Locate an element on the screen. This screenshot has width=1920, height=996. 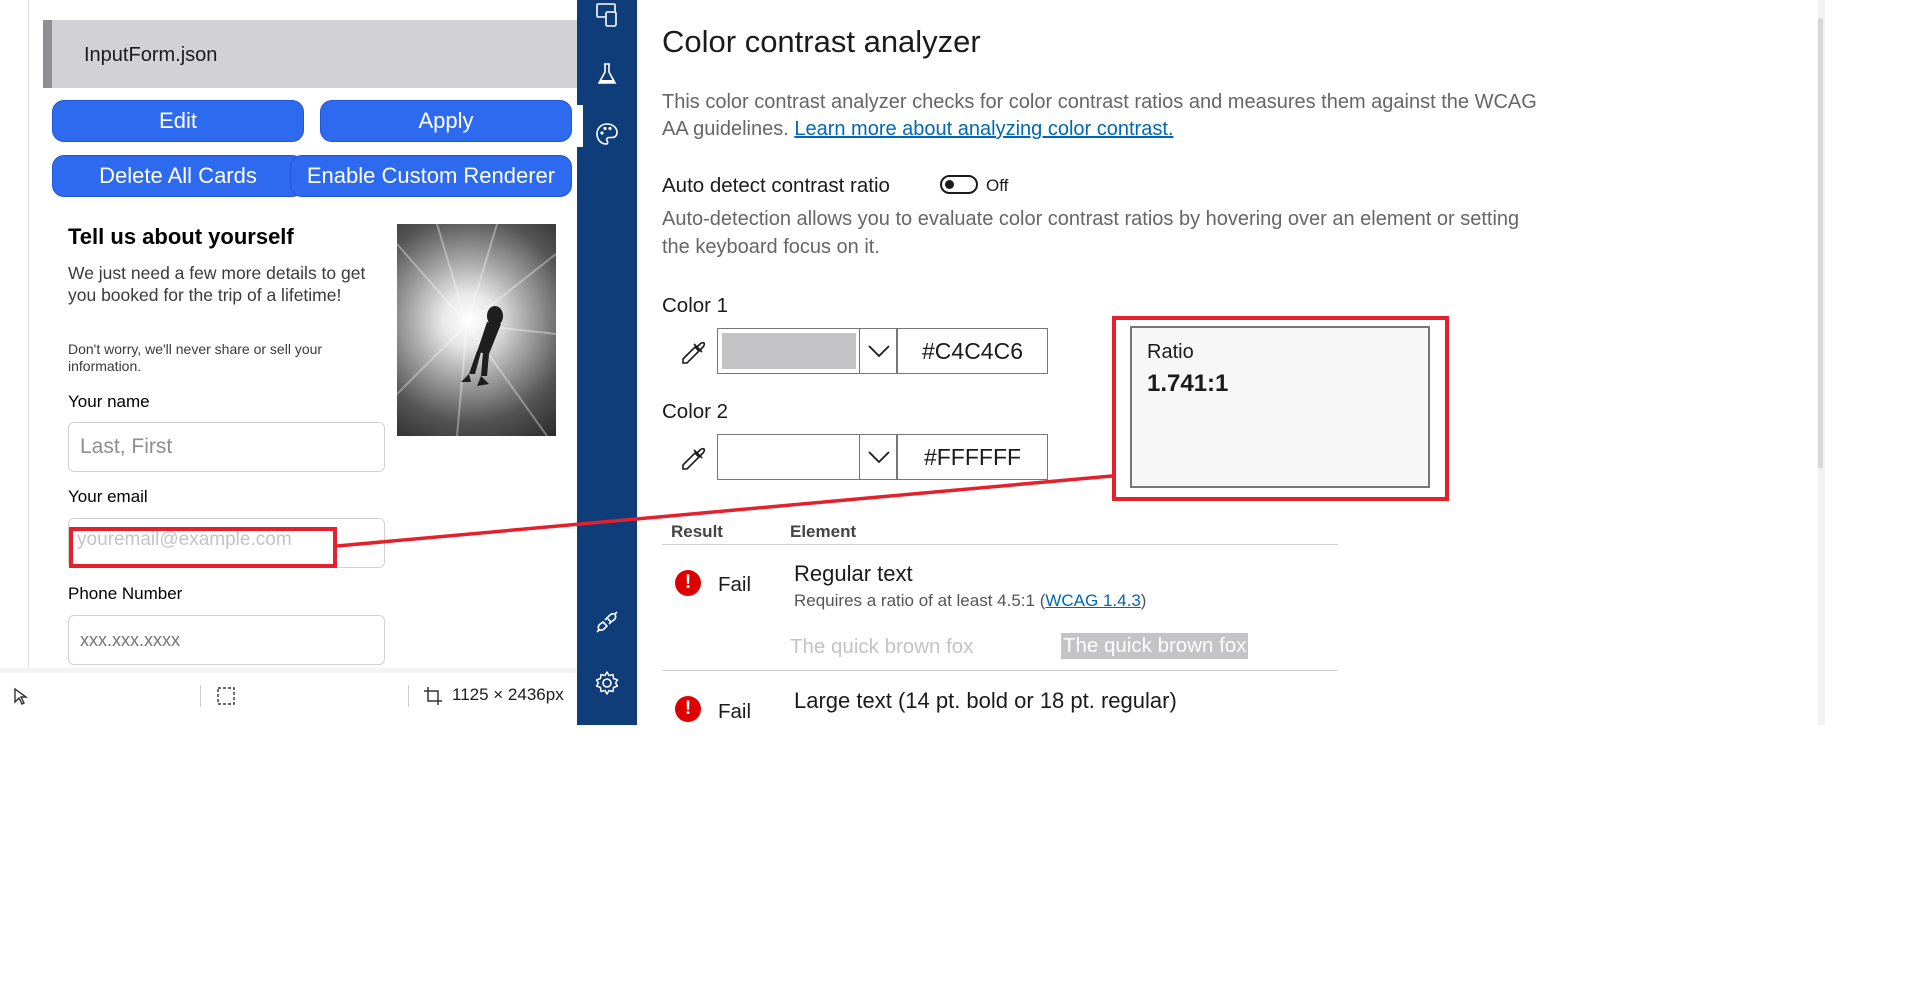
device-status-bar: 1125 × 2436px is located at coordinates (288, 699).